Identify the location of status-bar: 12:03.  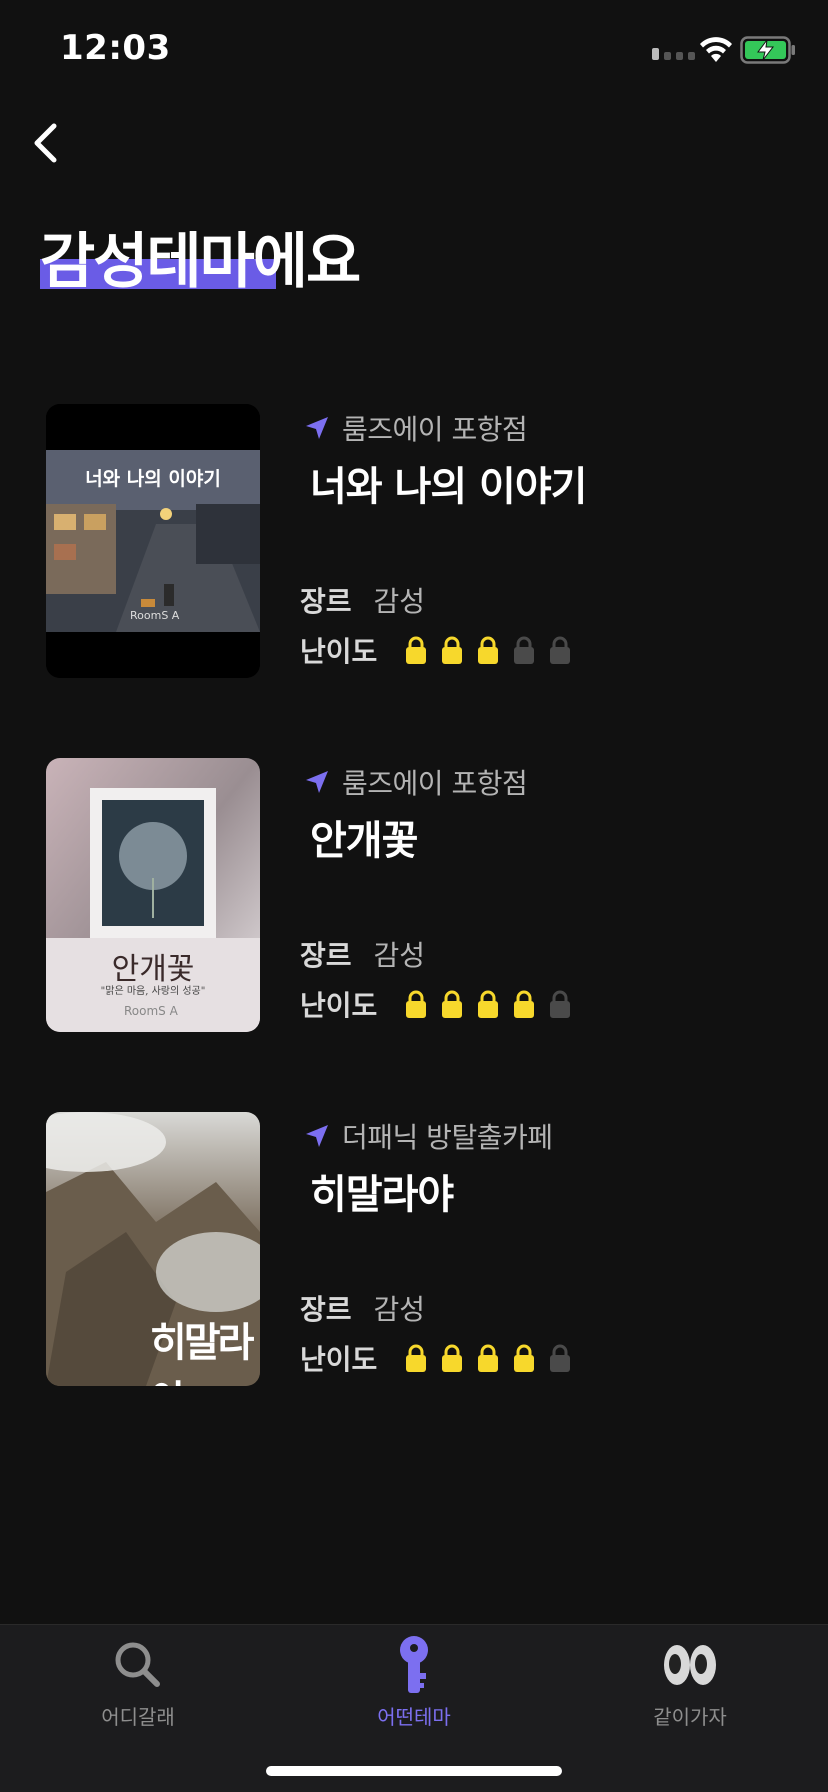
(414, 50).